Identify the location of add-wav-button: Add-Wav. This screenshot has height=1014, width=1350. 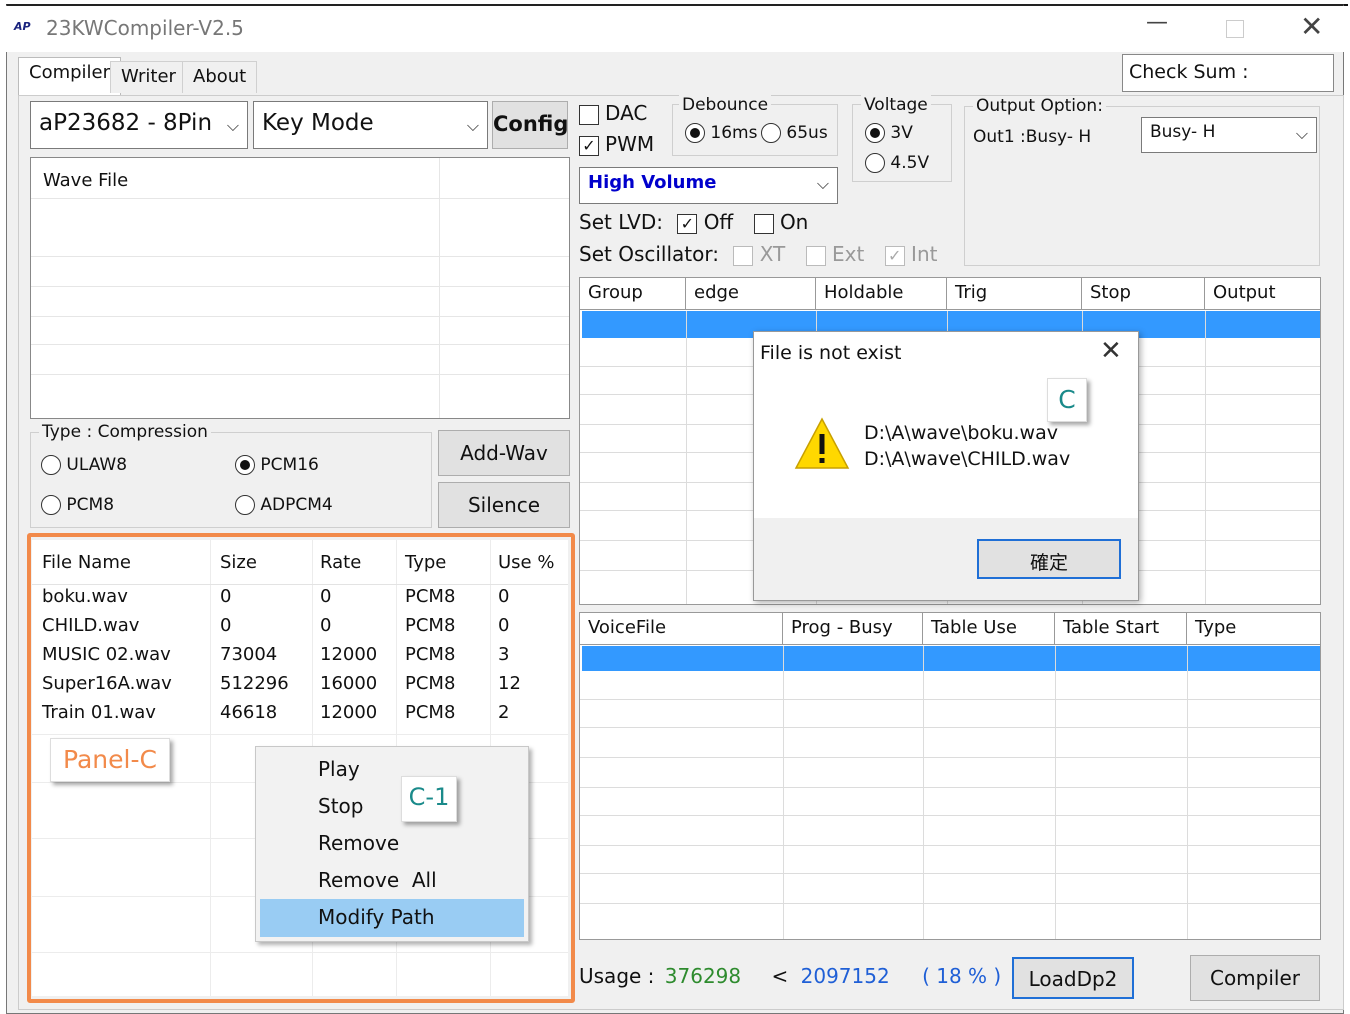
(504, 453).